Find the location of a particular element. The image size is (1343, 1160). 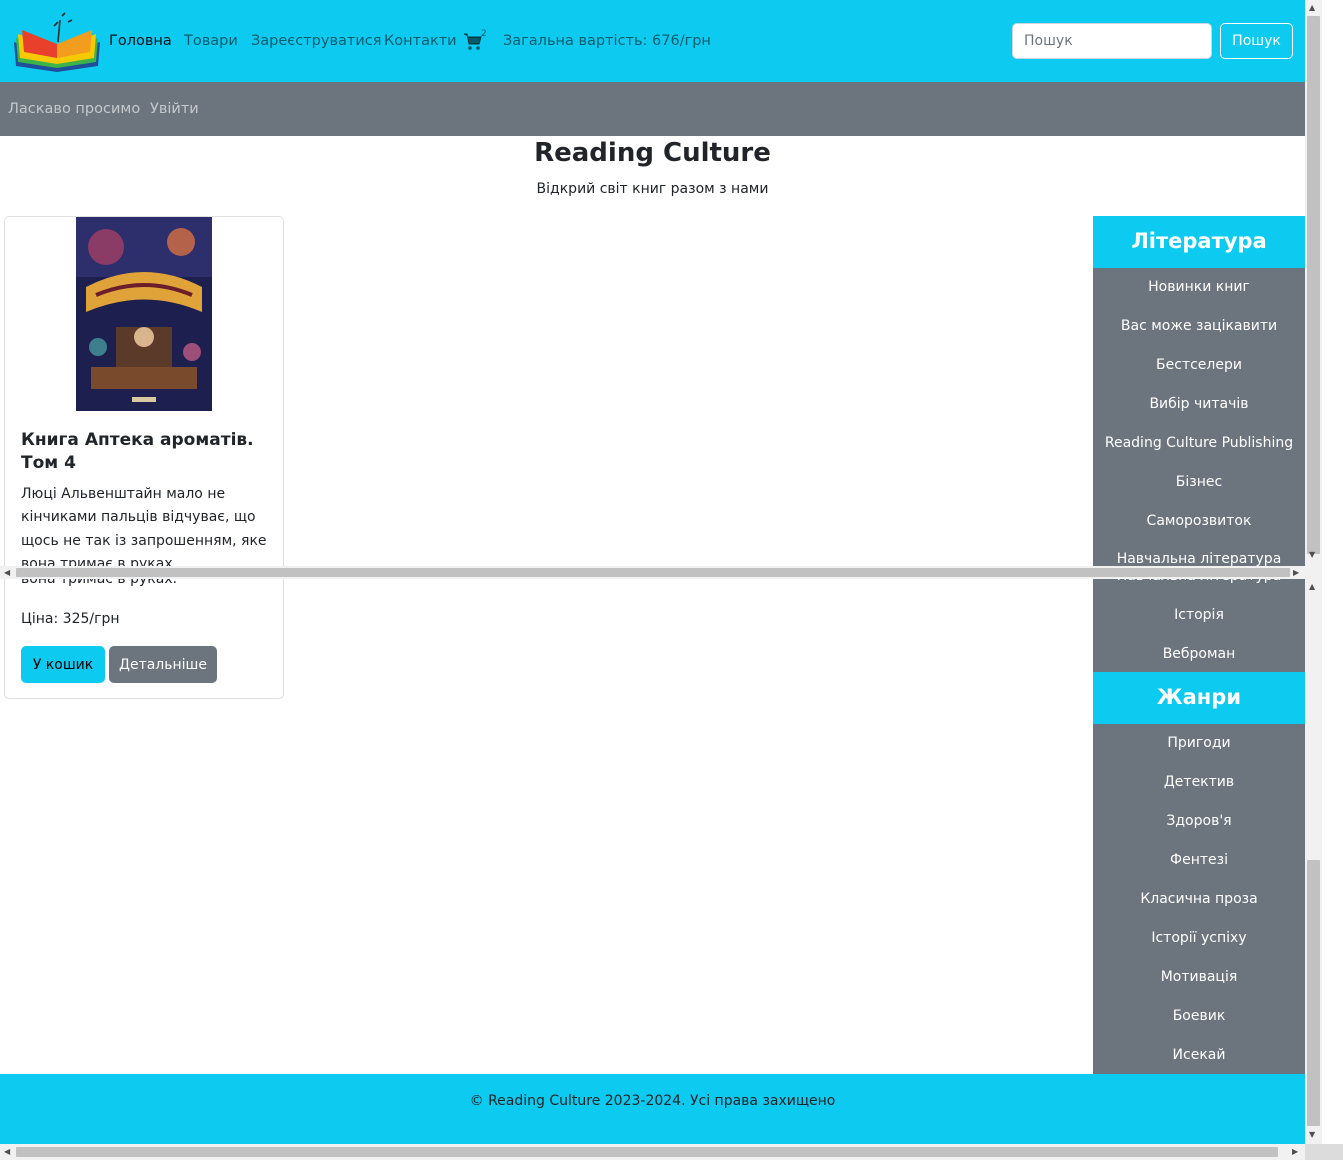

sidebar-item-recommended: Вас може зацікавити is located at coordinates (1199, 326).